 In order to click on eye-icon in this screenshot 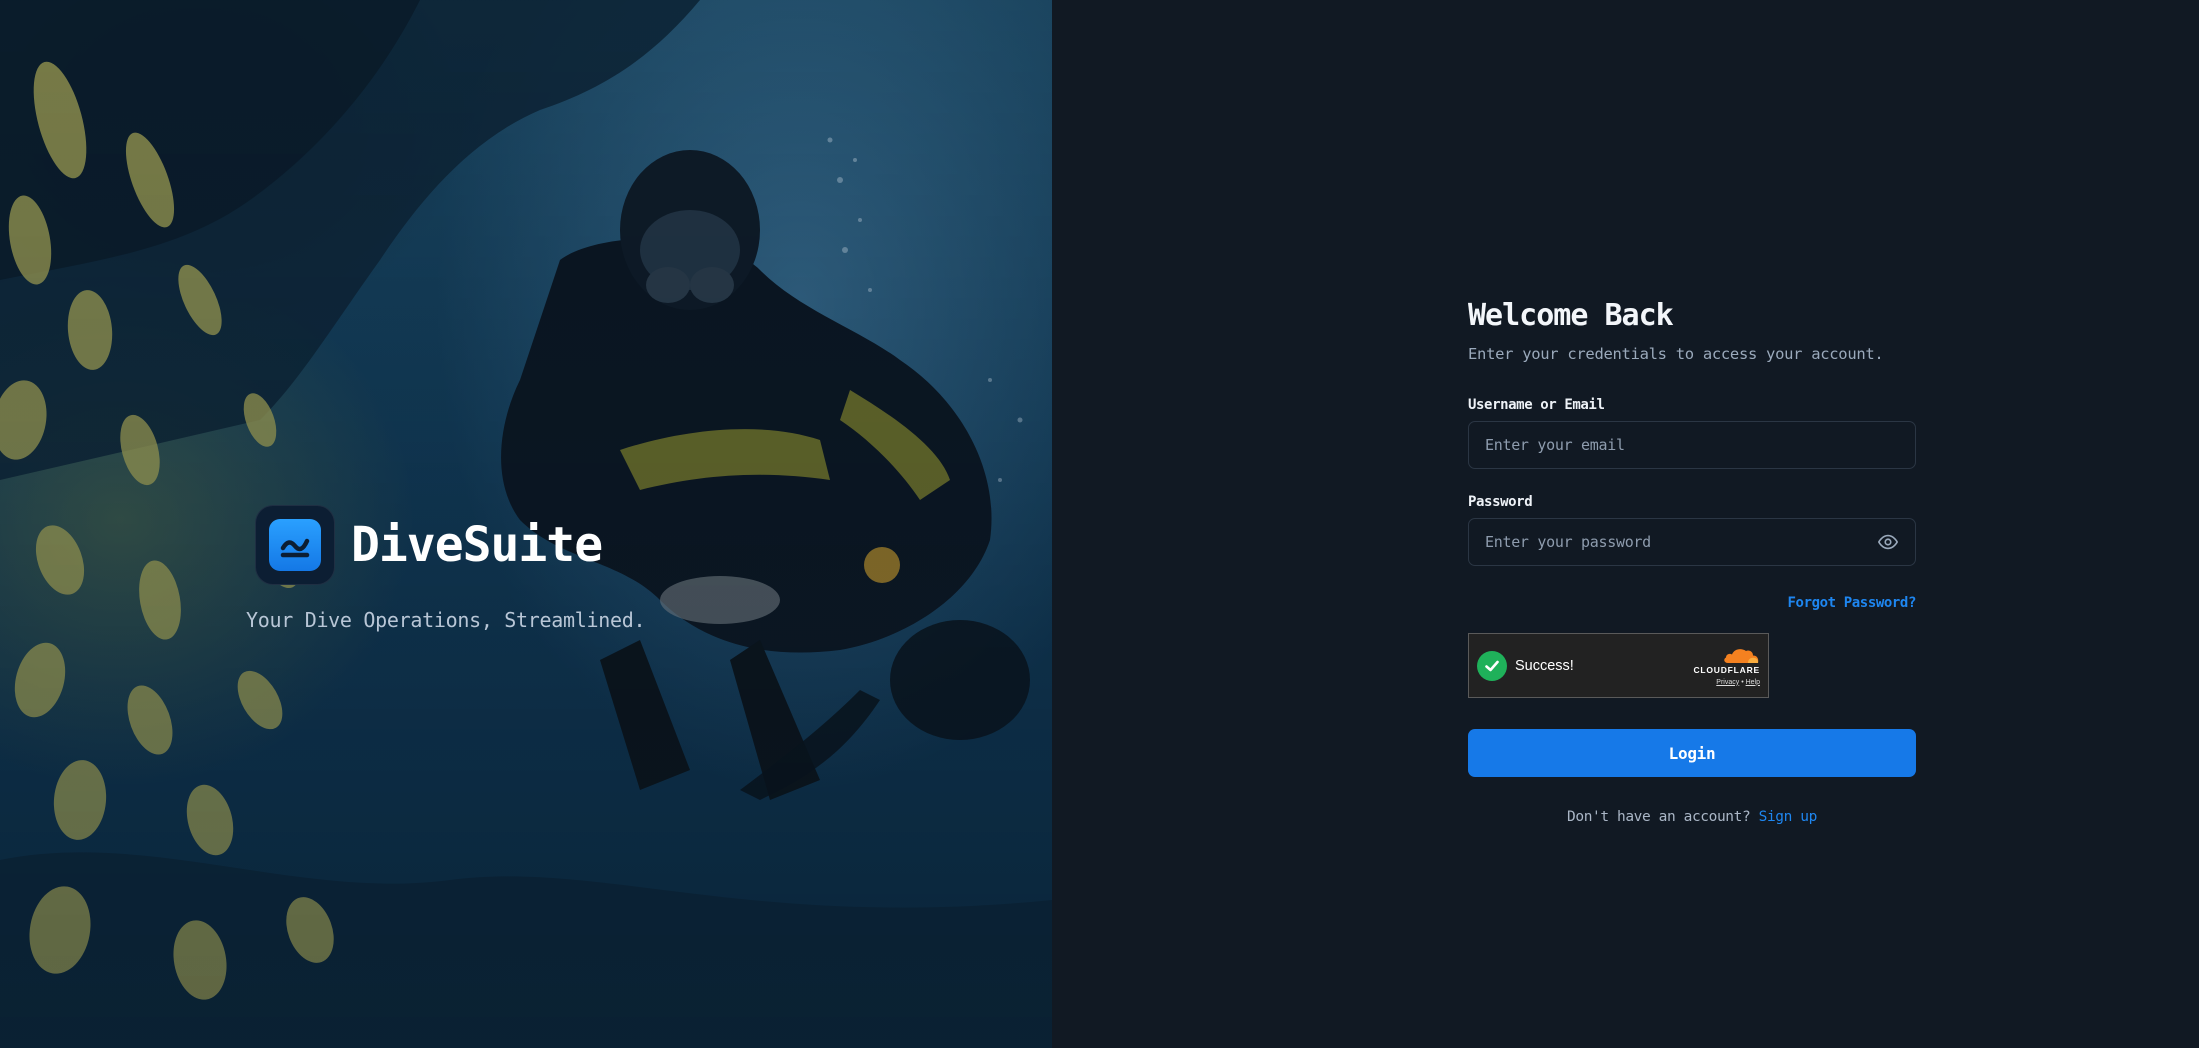, I will do `click(1888, 542)`.